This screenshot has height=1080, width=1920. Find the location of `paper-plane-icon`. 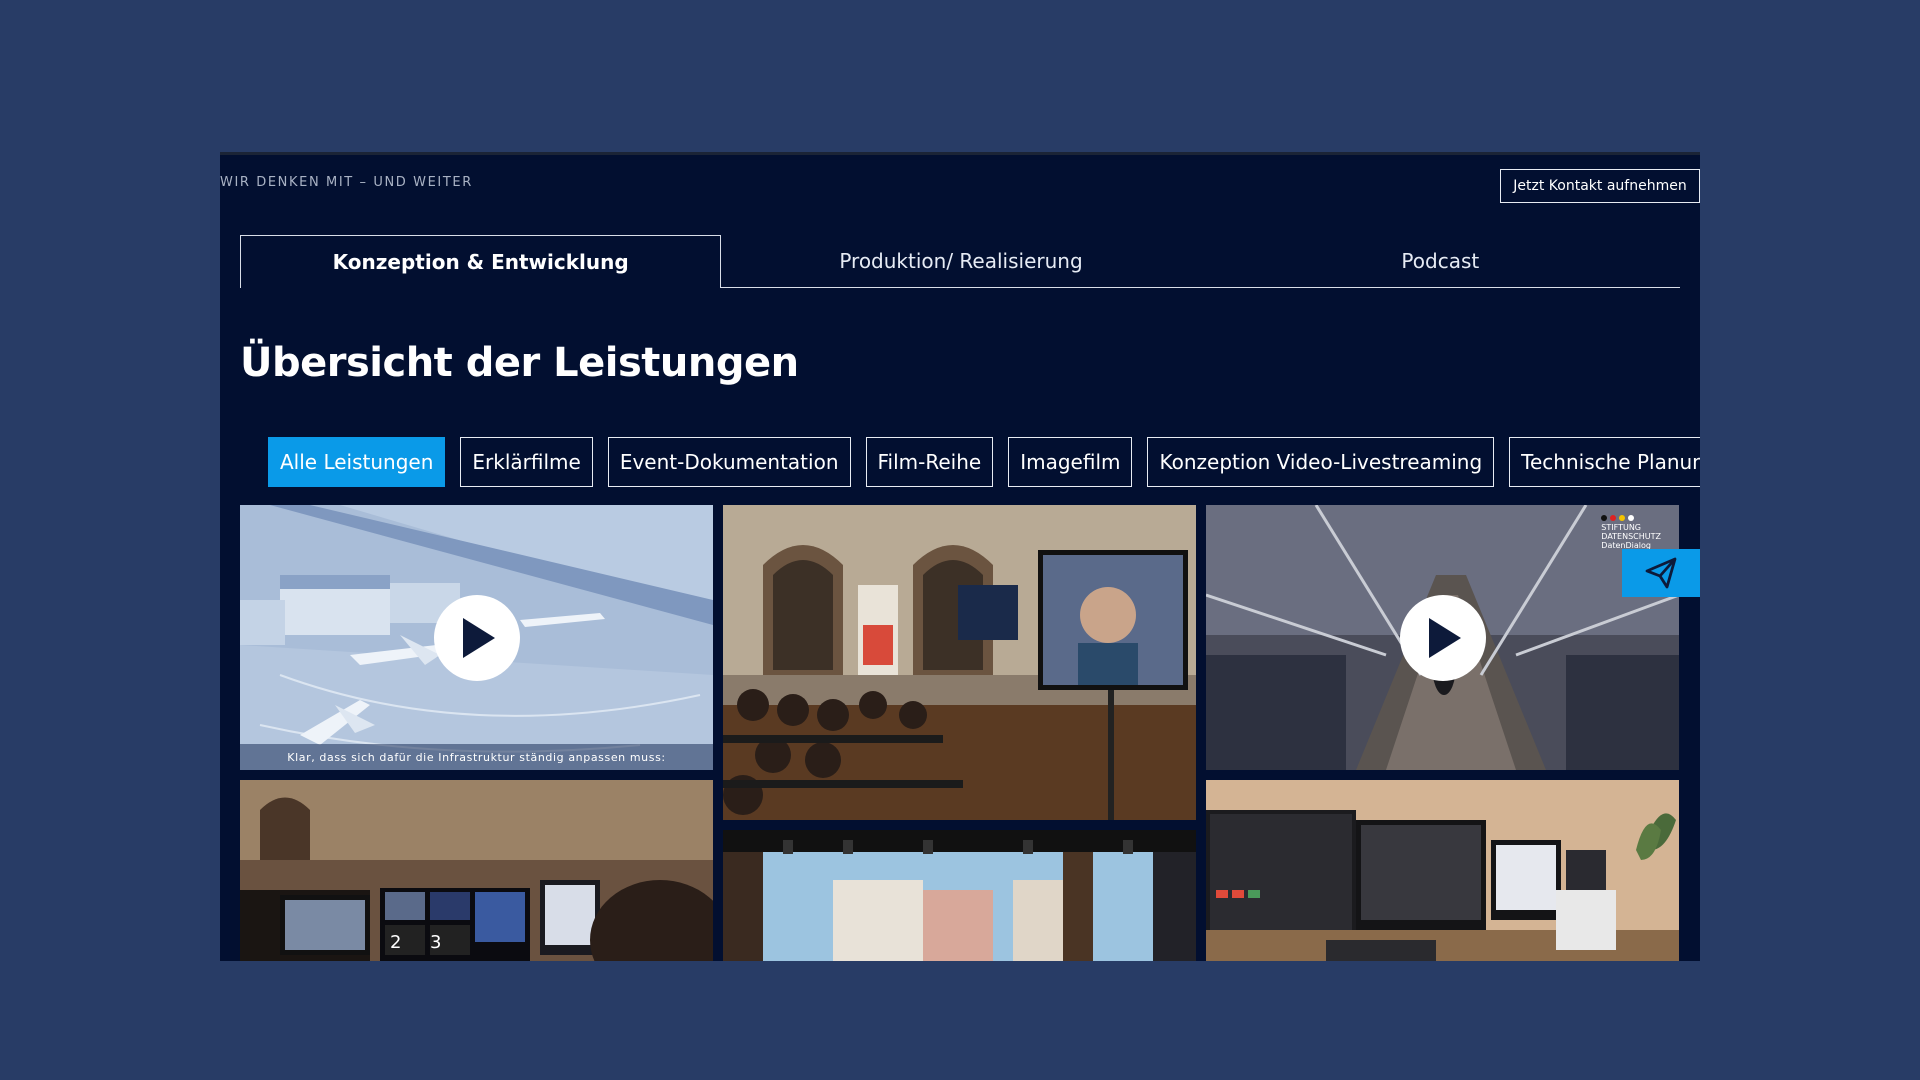

paper-plane-icon is located at coordinates (1661, 573).